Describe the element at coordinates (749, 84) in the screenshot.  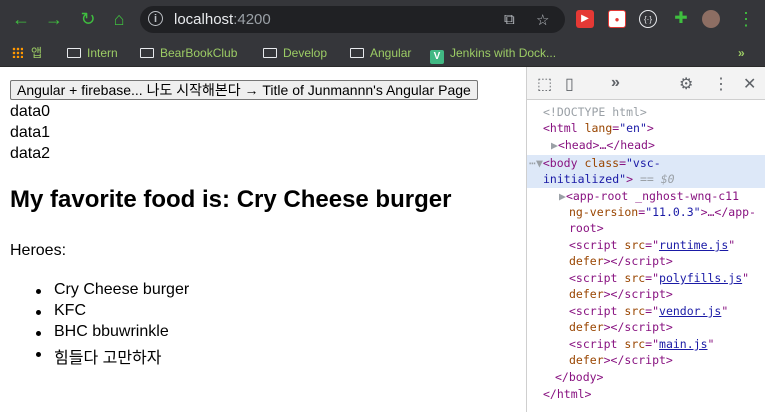
I see `devtools-close-icon: ✕` at that location.